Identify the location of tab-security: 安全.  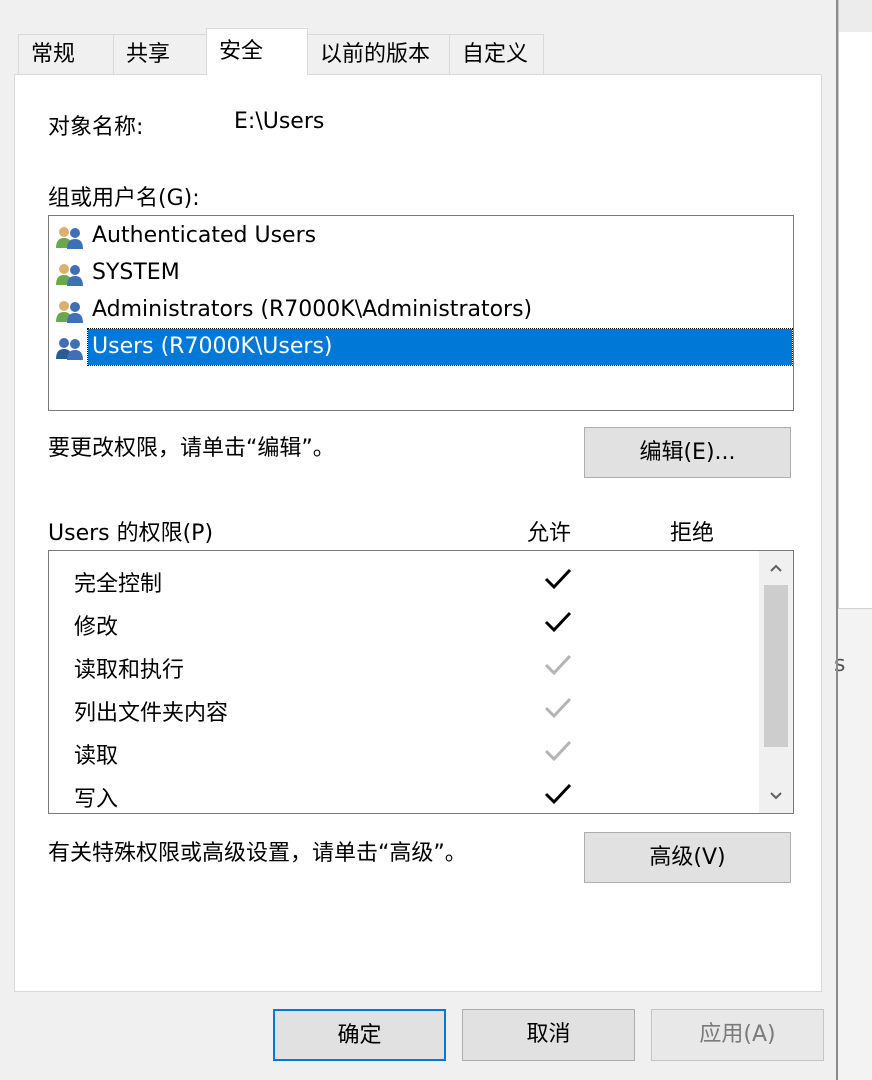
(257, 51).